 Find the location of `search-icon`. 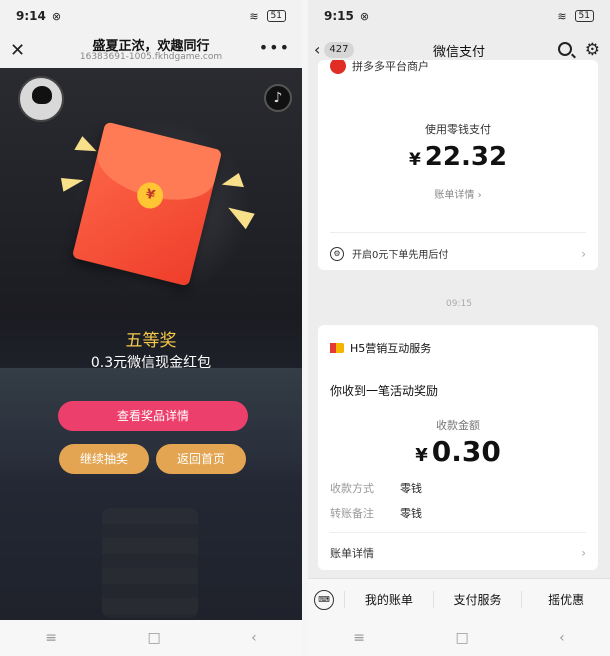

search-icon is located at coordinates (565, 49).